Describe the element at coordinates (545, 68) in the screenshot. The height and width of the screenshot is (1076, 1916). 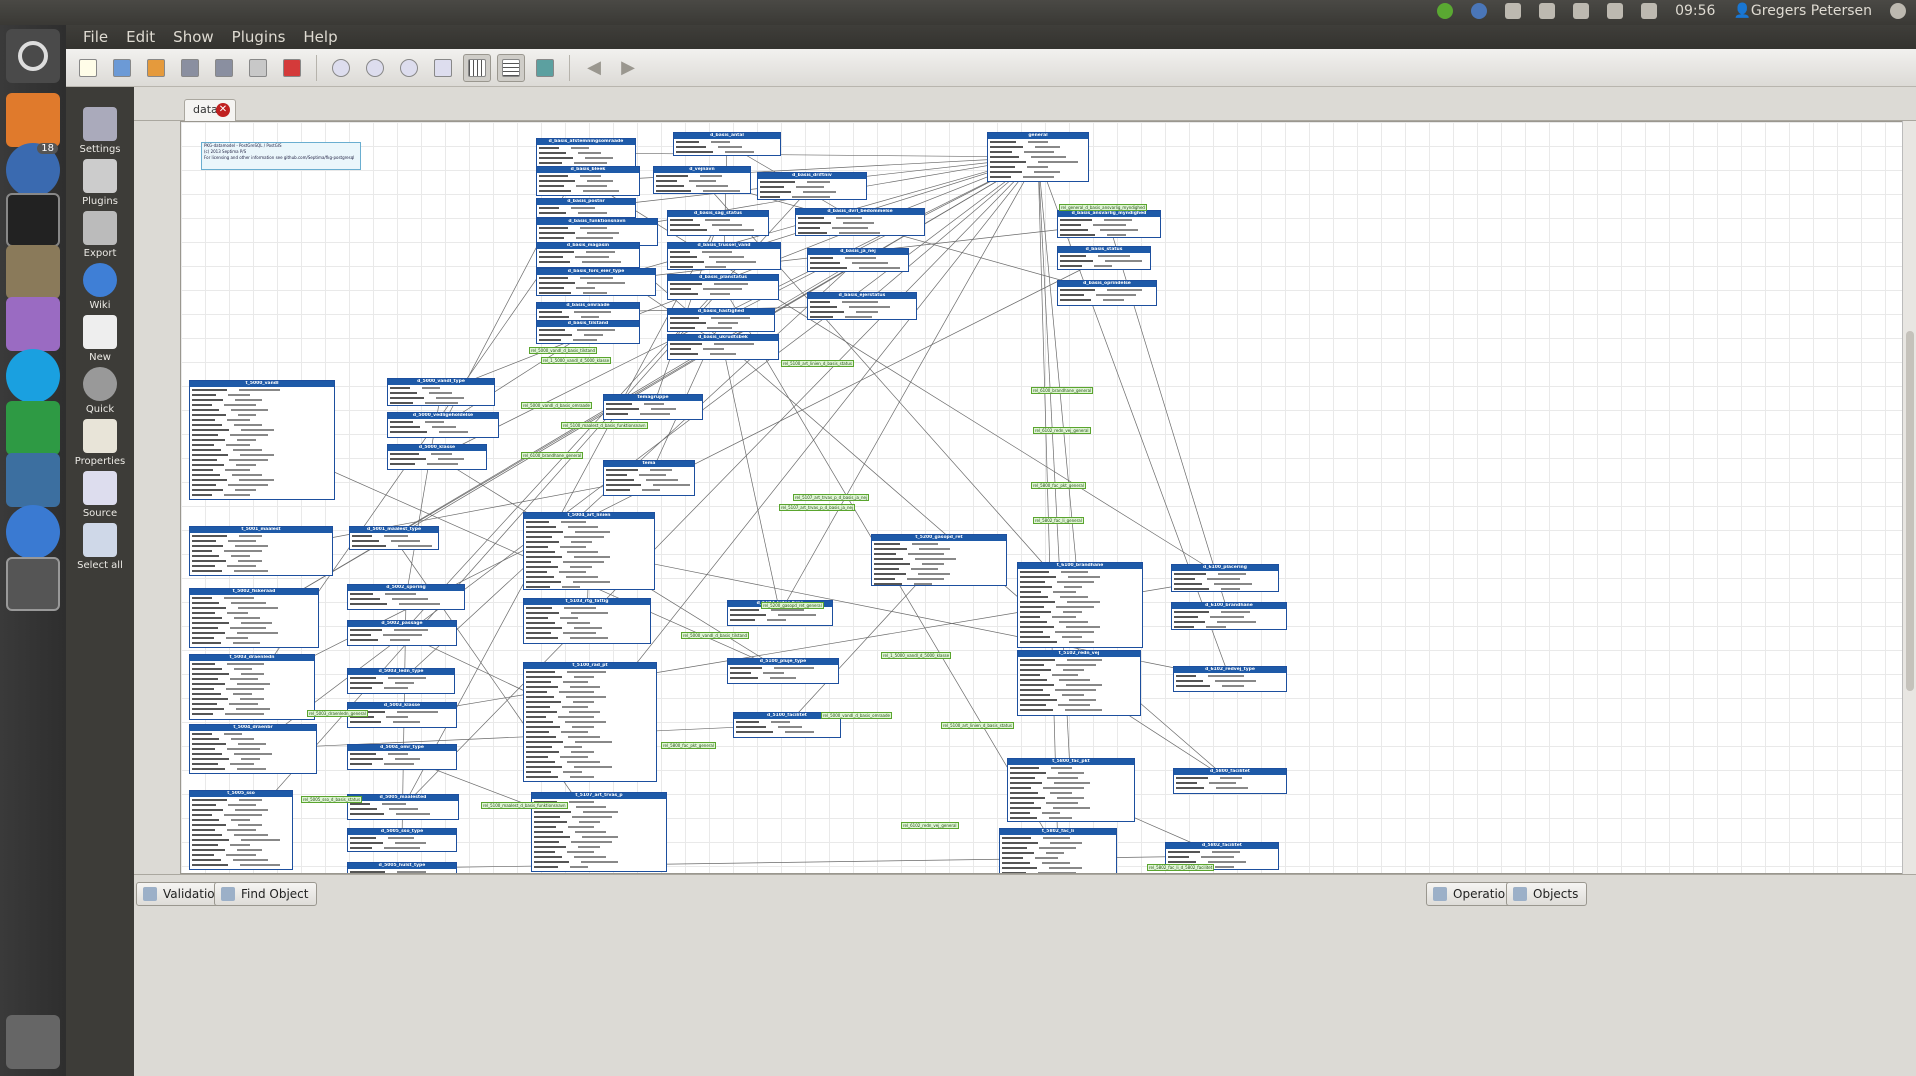
I see `delimiters-button` at that location.